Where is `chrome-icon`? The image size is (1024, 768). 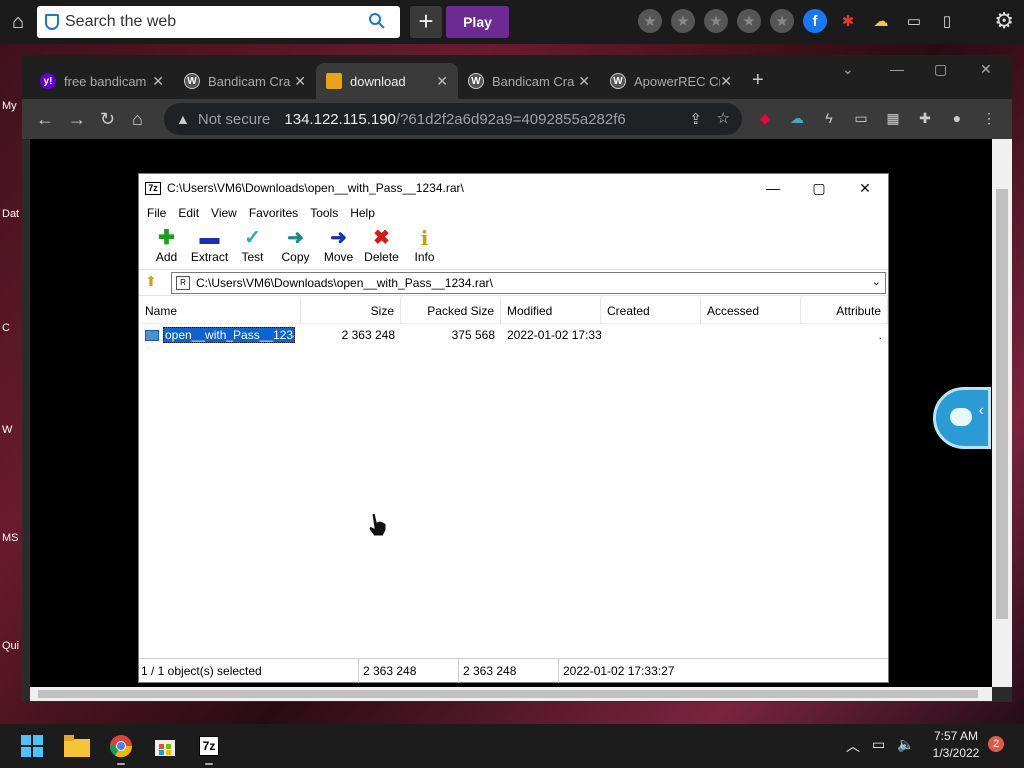
chrome-icon is located at coordinates (121, 748).